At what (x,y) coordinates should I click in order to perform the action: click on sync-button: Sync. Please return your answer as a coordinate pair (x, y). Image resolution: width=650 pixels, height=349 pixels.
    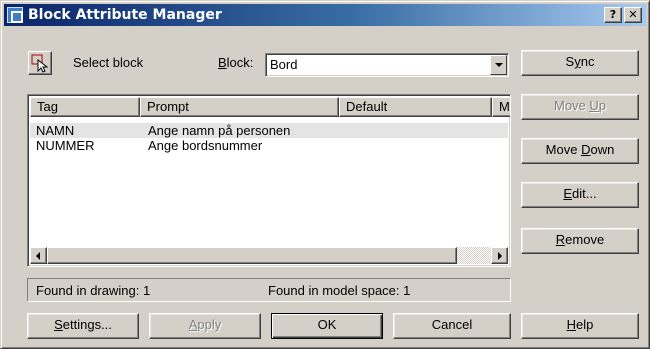
    Looking at the image, I should click on (580, 63).